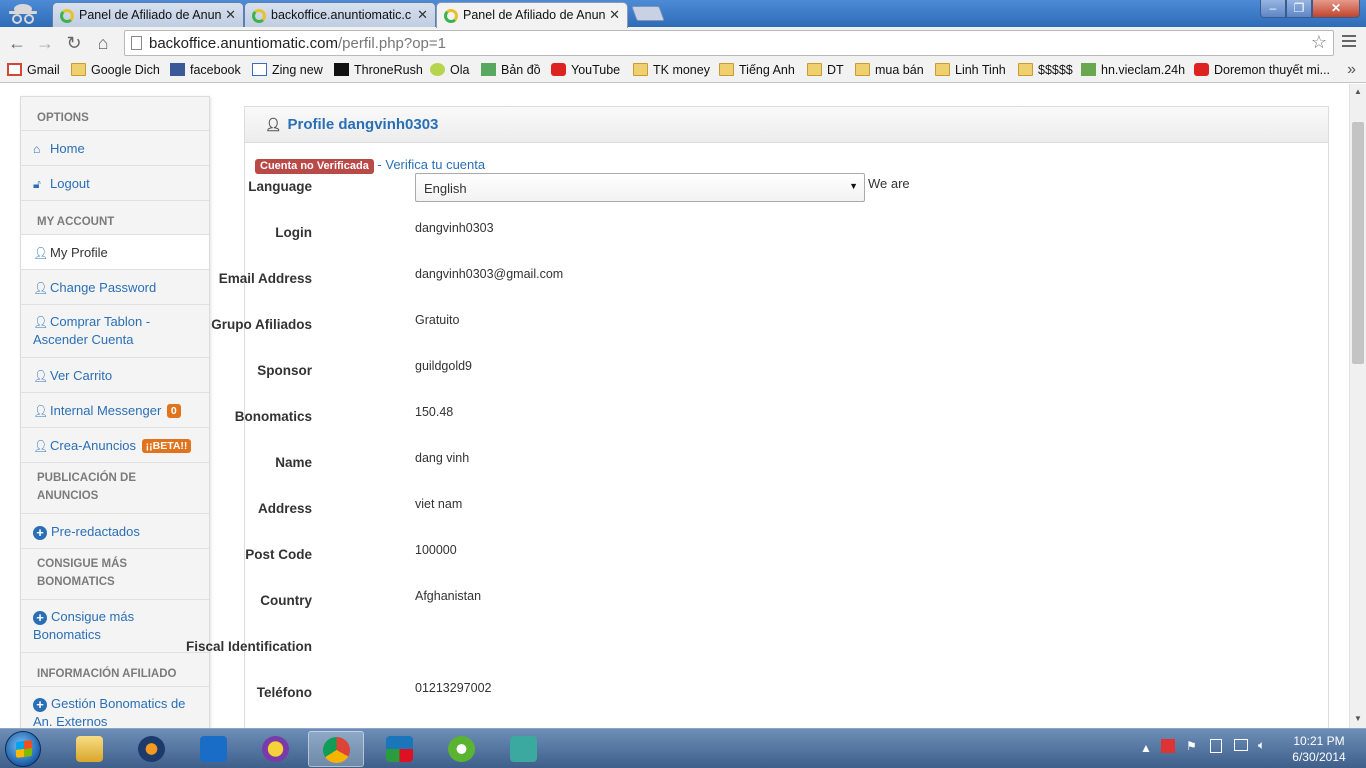  I want to click on forward-icon: →, so click(45, 43).